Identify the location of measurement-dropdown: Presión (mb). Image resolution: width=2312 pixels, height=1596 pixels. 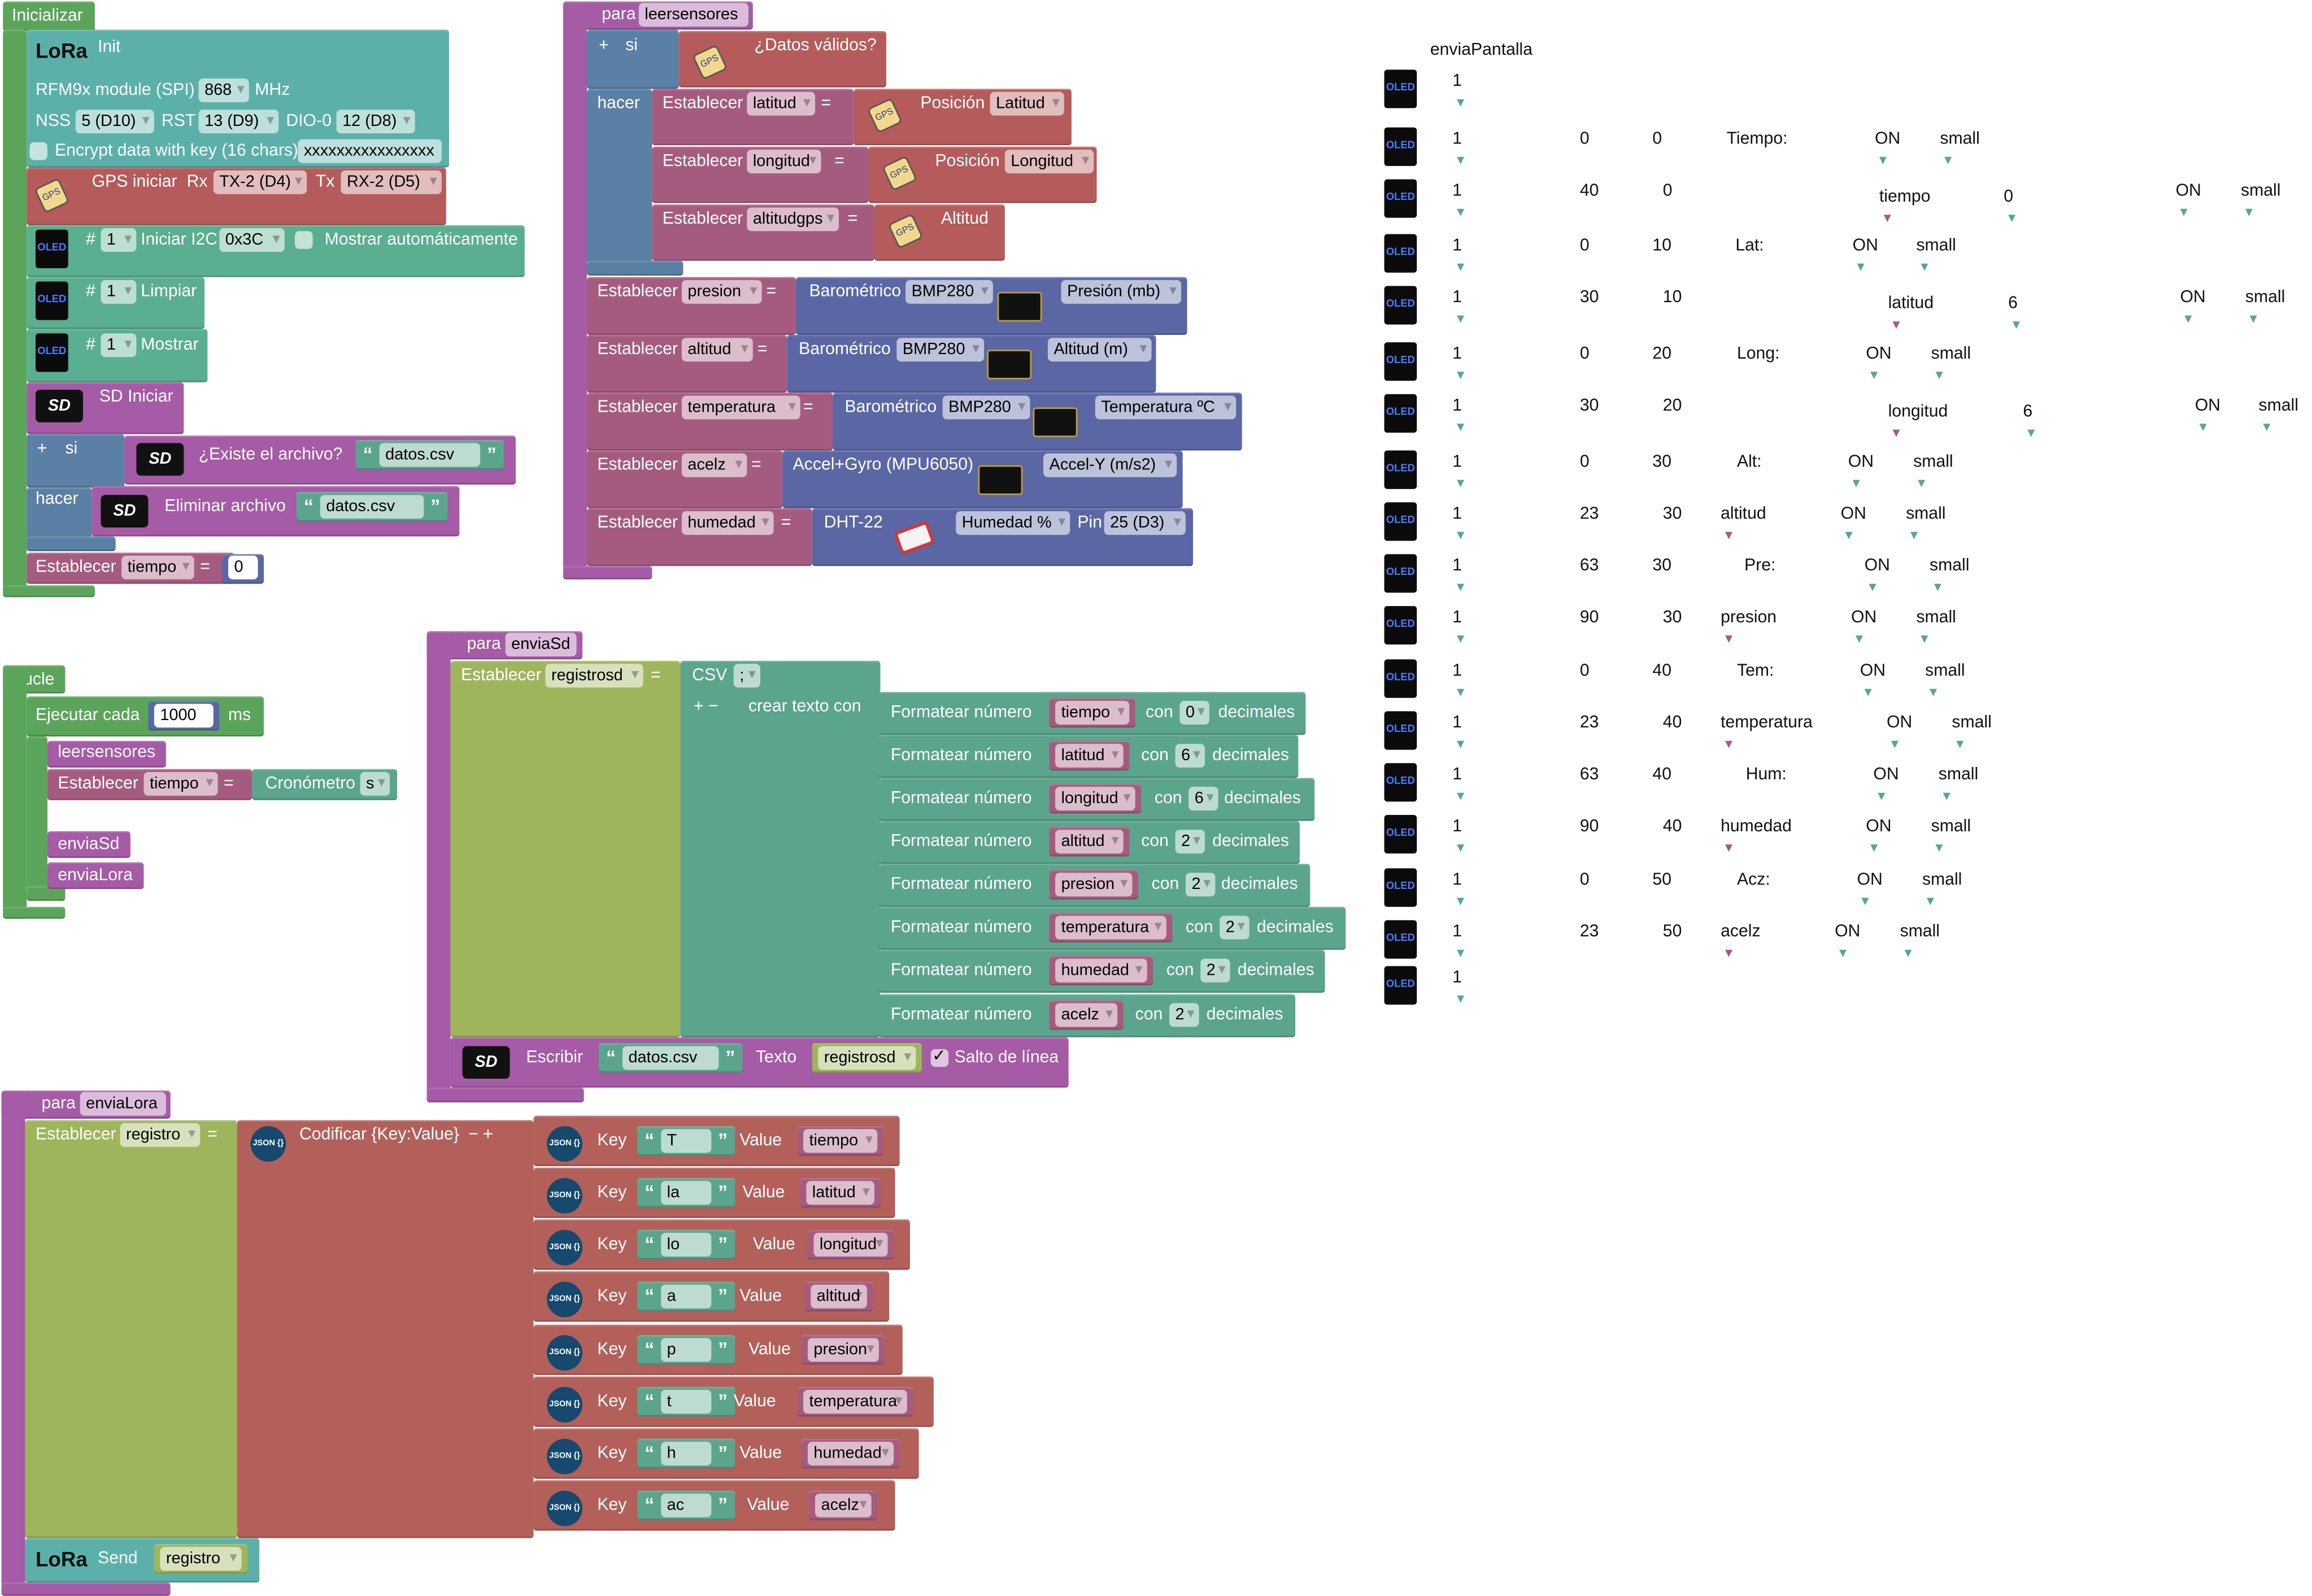
(1121, 292).